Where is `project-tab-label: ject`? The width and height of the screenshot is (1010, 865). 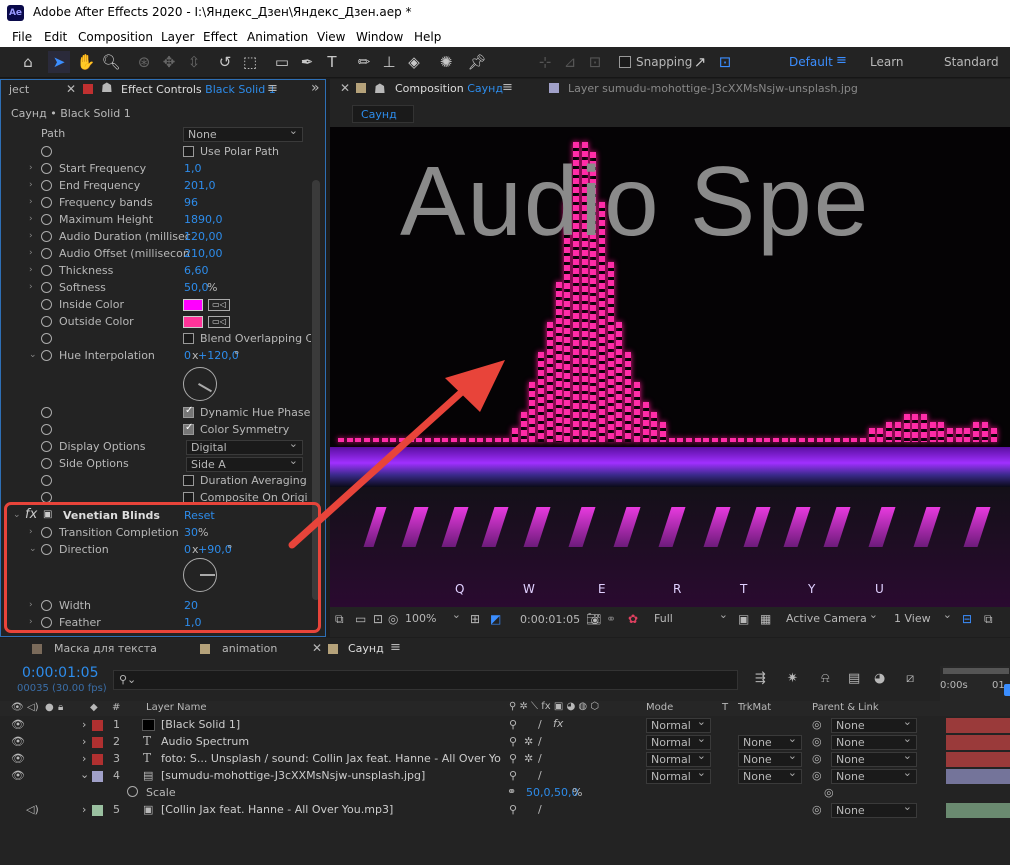
project-tab-label: ject is located at coordinates (19, 89).